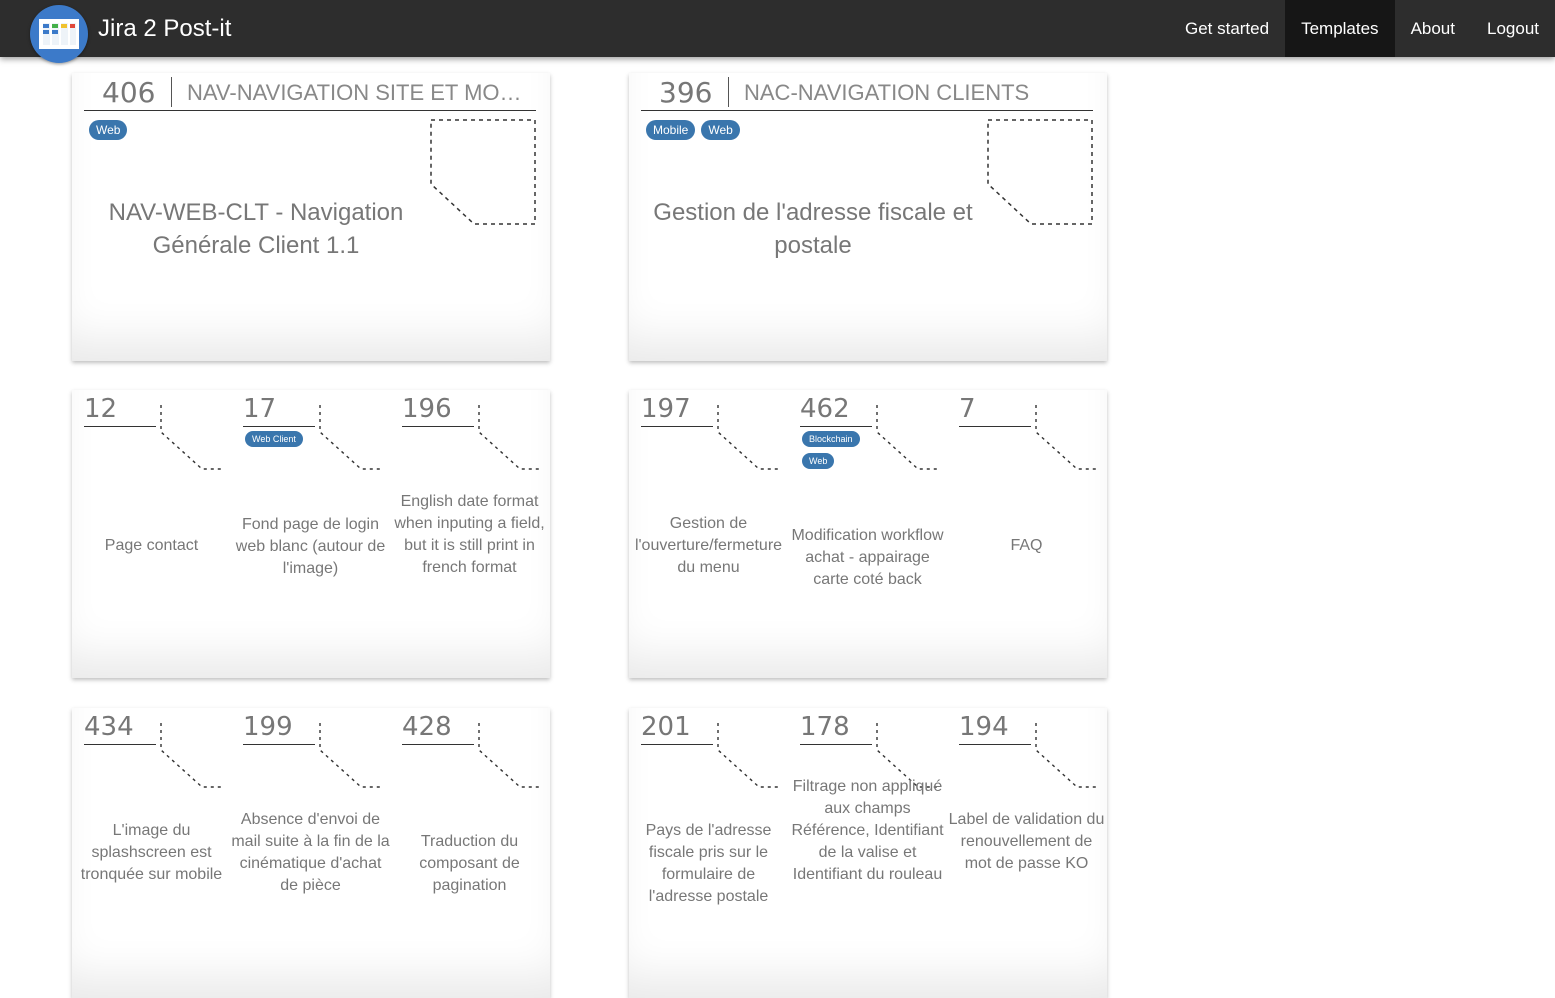 The height and width of the screenshot is (998, 1555). I want to click on app-logo-icon, so click(59, 34).